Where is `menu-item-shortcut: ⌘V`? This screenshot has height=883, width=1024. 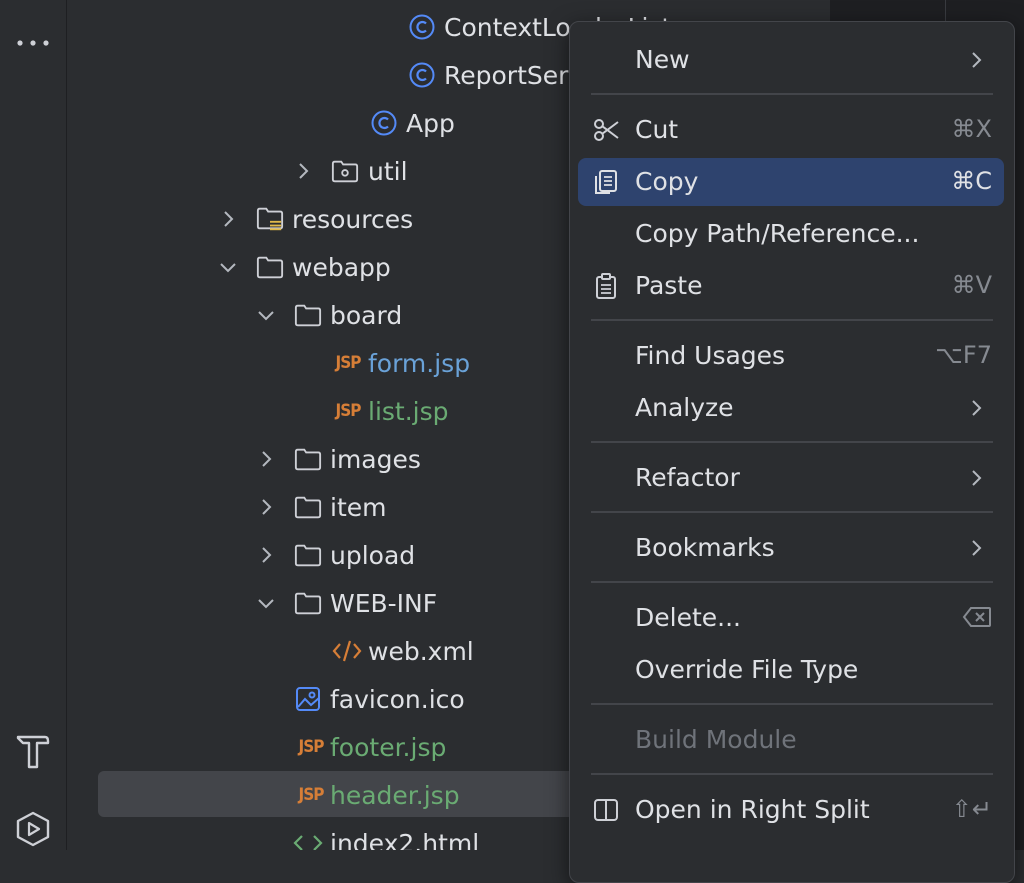 menu-item-shortcut: ⌘V is located at coordinates (971, 285).